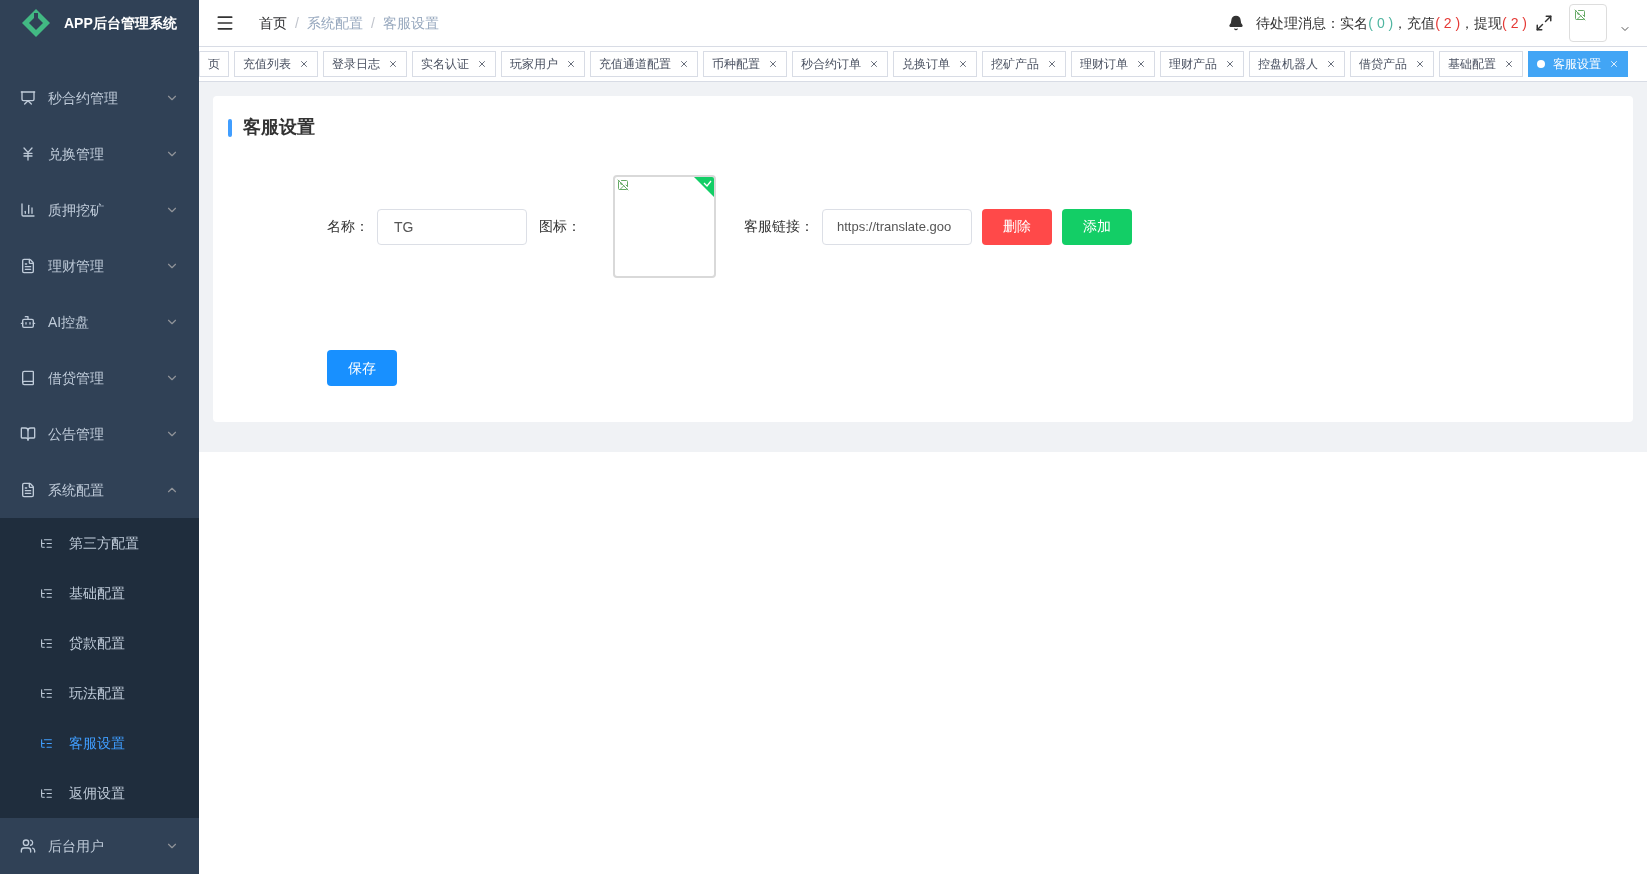 This screenshot has width=1647, height=874. What do you see at coordinates (365, 64) in the screenshot?
I see `tab: 登录日志` at bounding box center [365, 64].